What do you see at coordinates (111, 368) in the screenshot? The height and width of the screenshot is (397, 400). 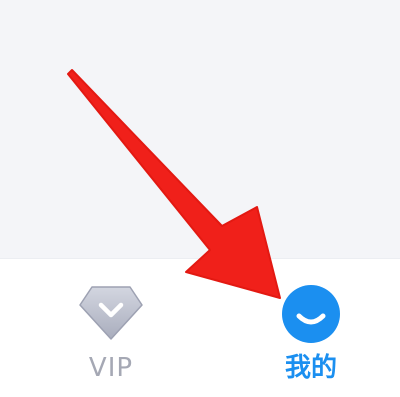 I see `tab-vip-label: VIP` at bounding box center [111, 368].